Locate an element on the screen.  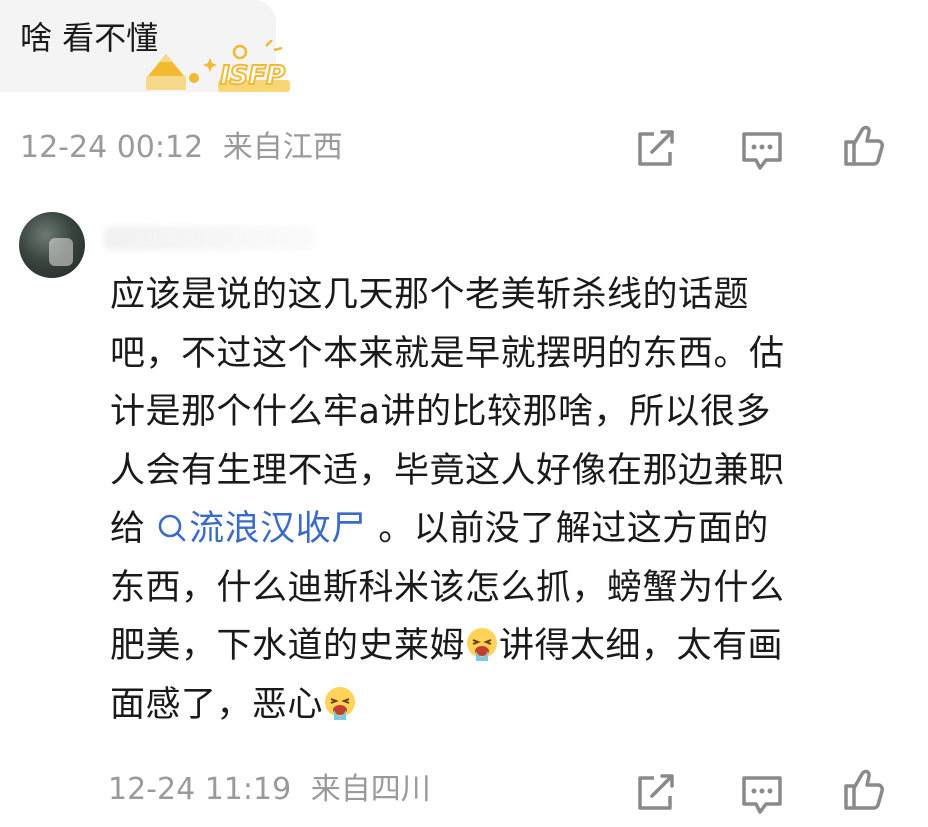
reply-text: 啥 看不懂 is located at coordinates (89, 38).